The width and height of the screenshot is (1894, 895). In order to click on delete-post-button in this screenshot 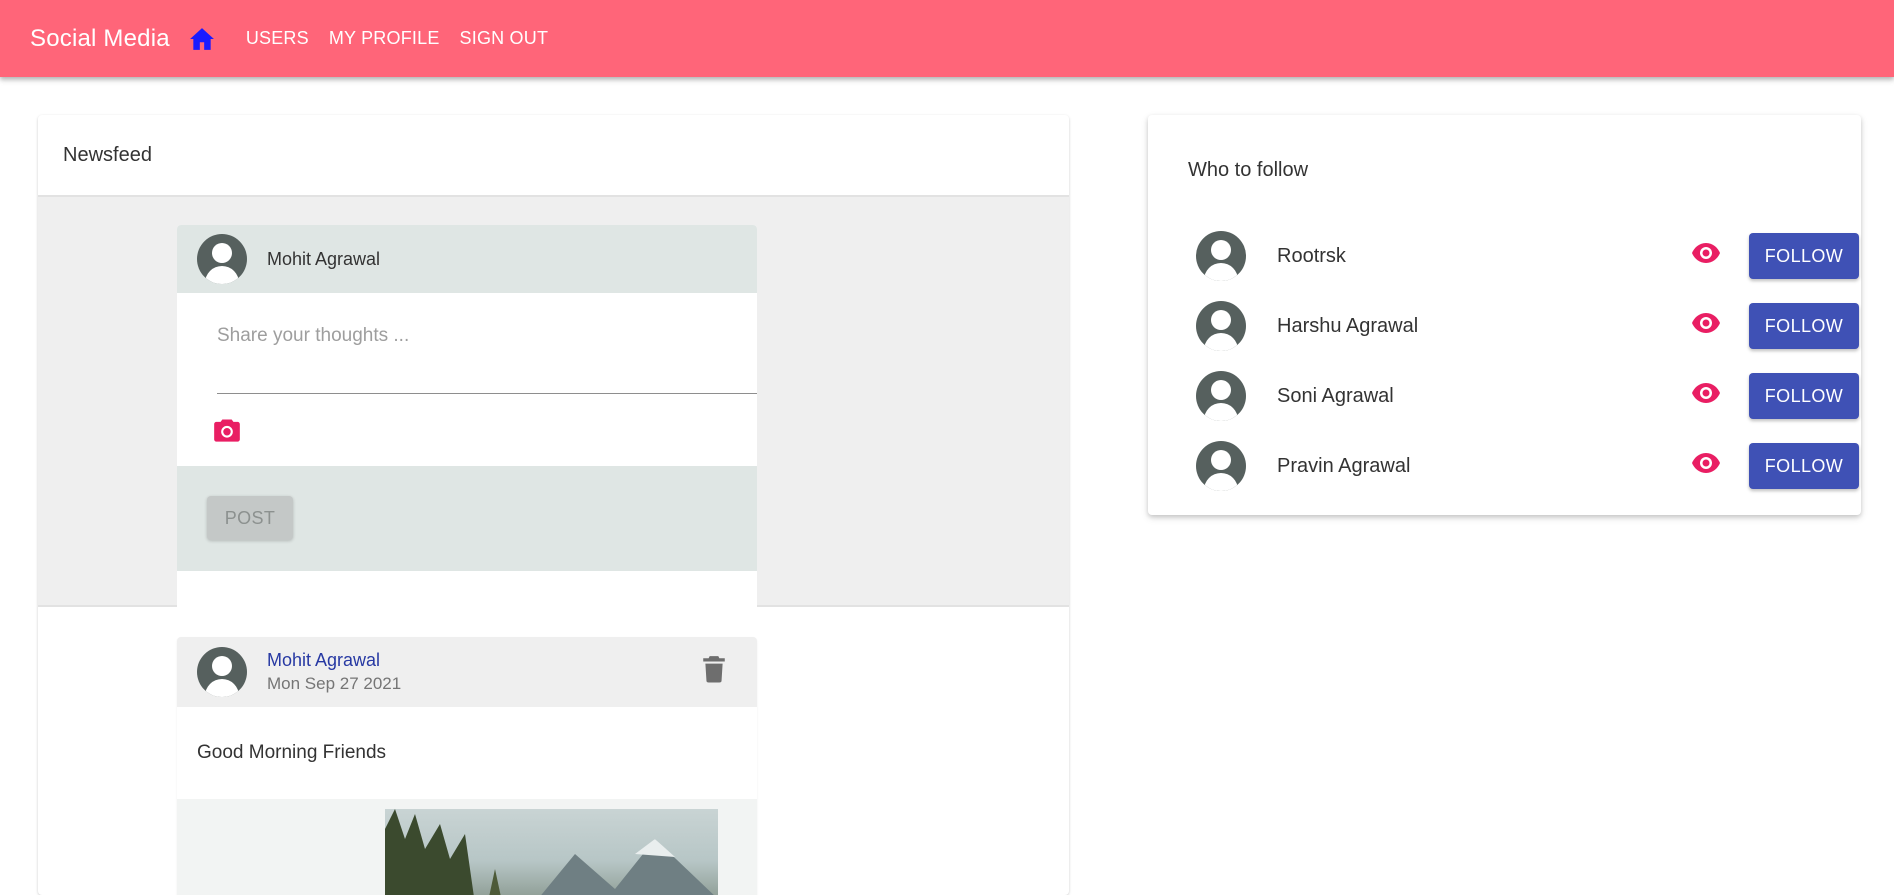, I will do `click(716, 670)`.